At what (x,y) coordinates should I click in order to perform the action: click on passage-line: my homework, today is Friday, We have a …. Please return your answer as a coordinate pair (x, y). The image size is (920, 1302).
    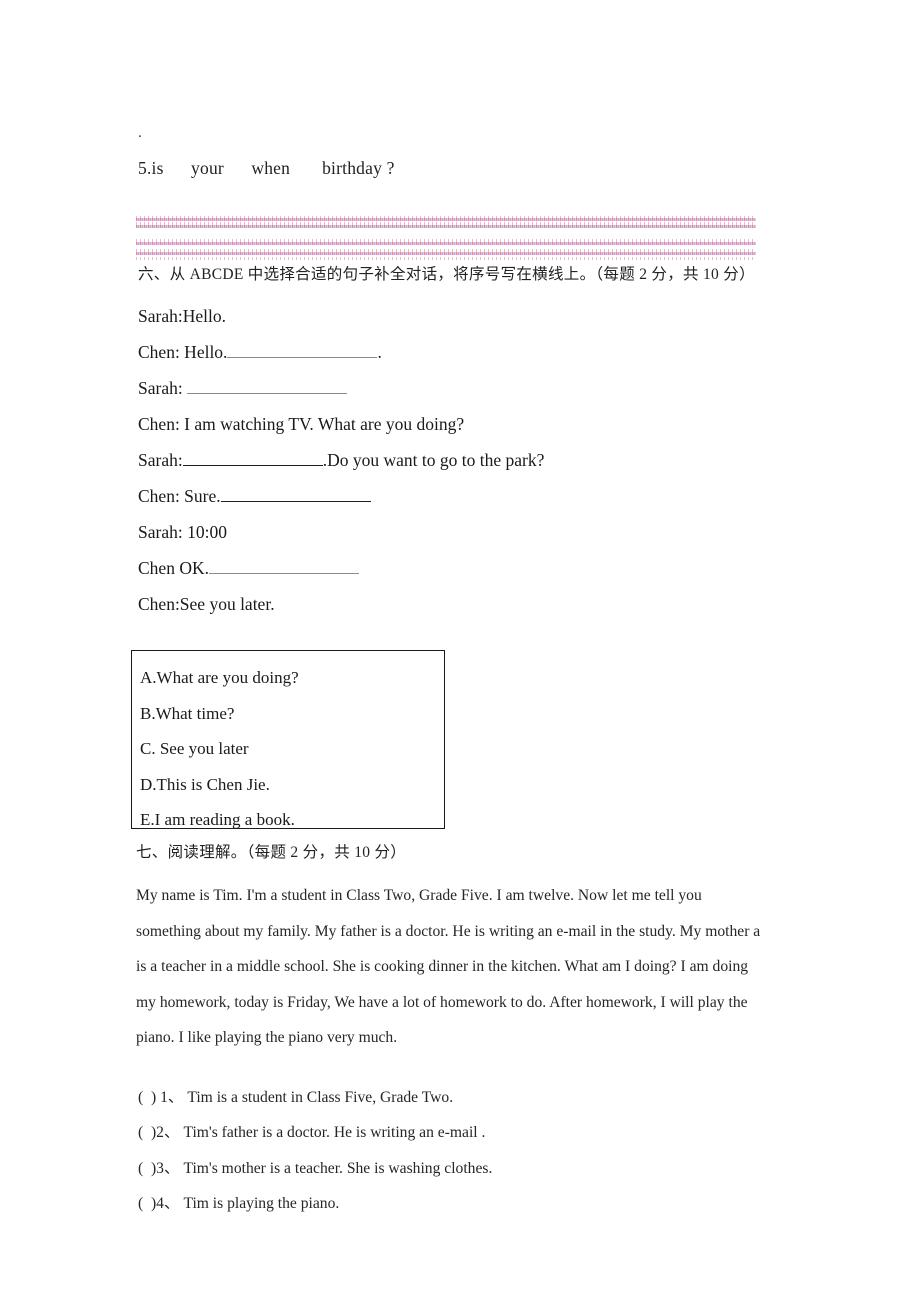
    Looking at the image, I should click on (442, 1002).